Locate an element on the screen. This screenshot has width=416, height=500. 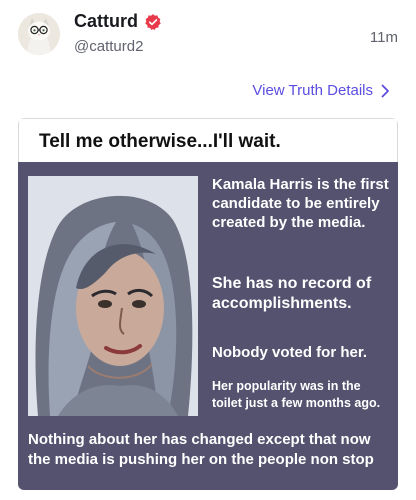
cat-avatar-icon is located at coordinates (39, 34).